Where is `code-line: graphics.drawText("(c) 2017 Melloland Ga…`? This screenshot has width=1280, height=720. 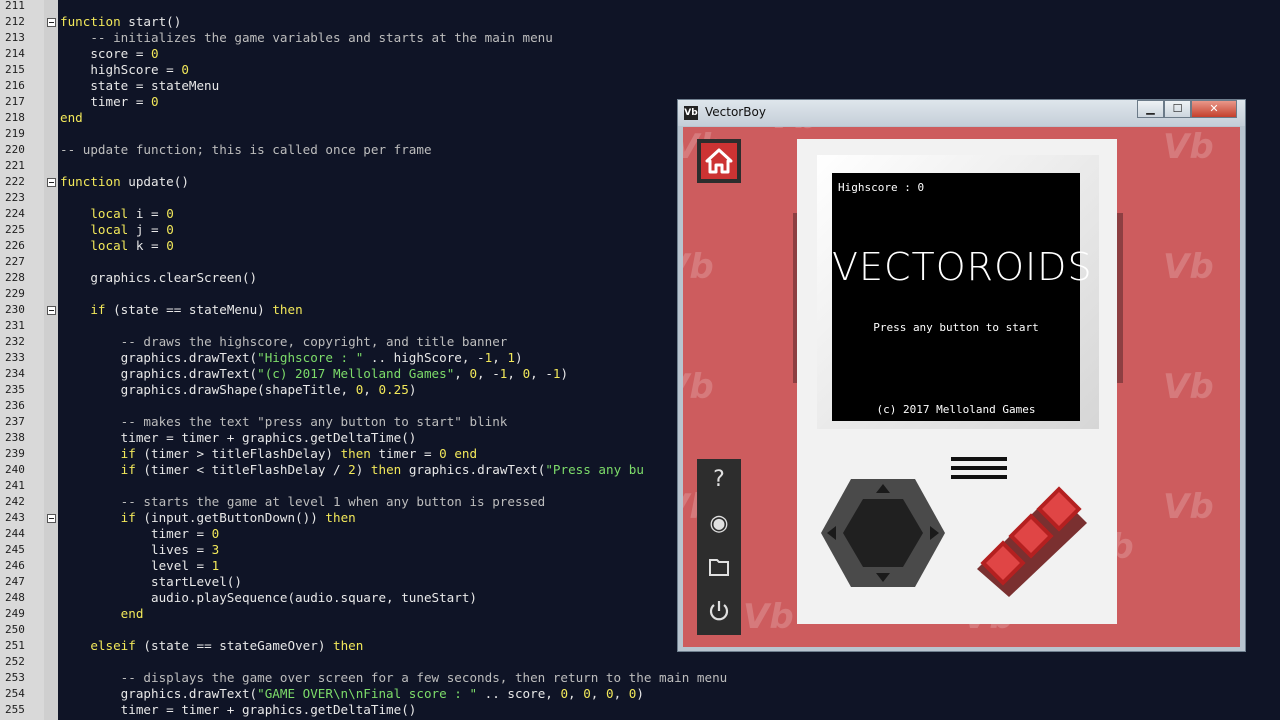
code-line: graphics.drawText("(c) 2017 Melloland Ga… is located at coordinates (314, 374).